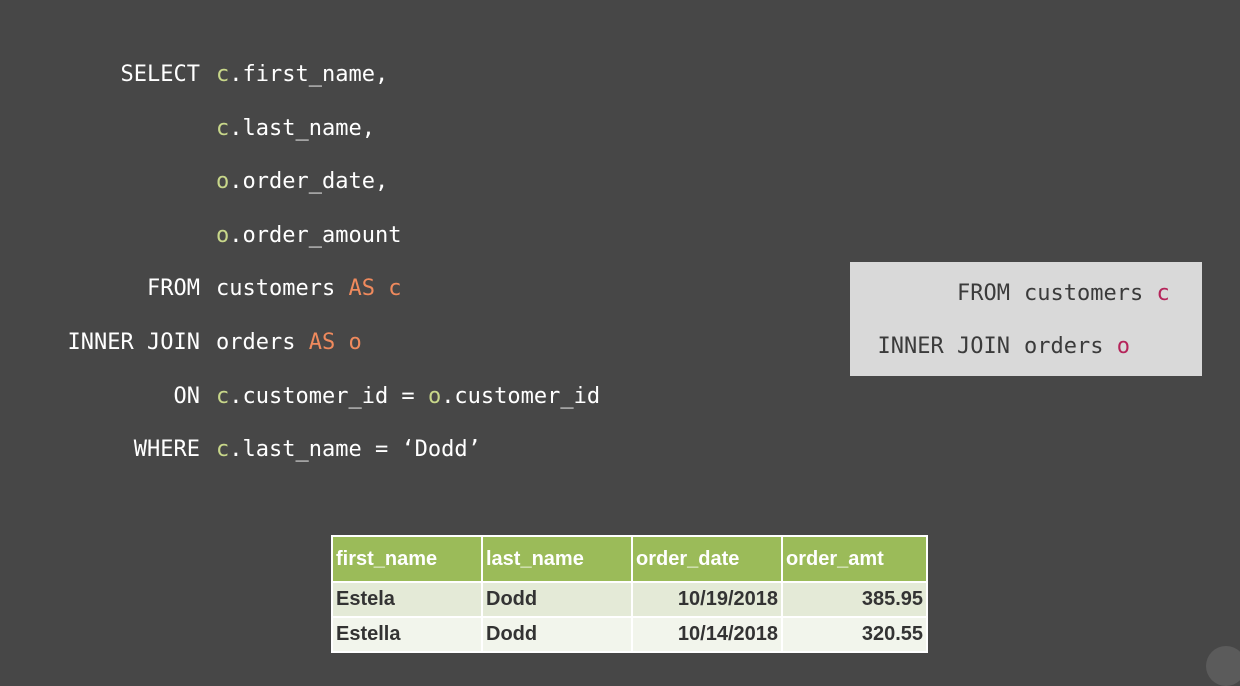 Image resolution: width=1240 pixels, height=686 pixels. Describe the element at coordinates (557, 559) in the screenshot. I see `column-header: last_name` at that location.